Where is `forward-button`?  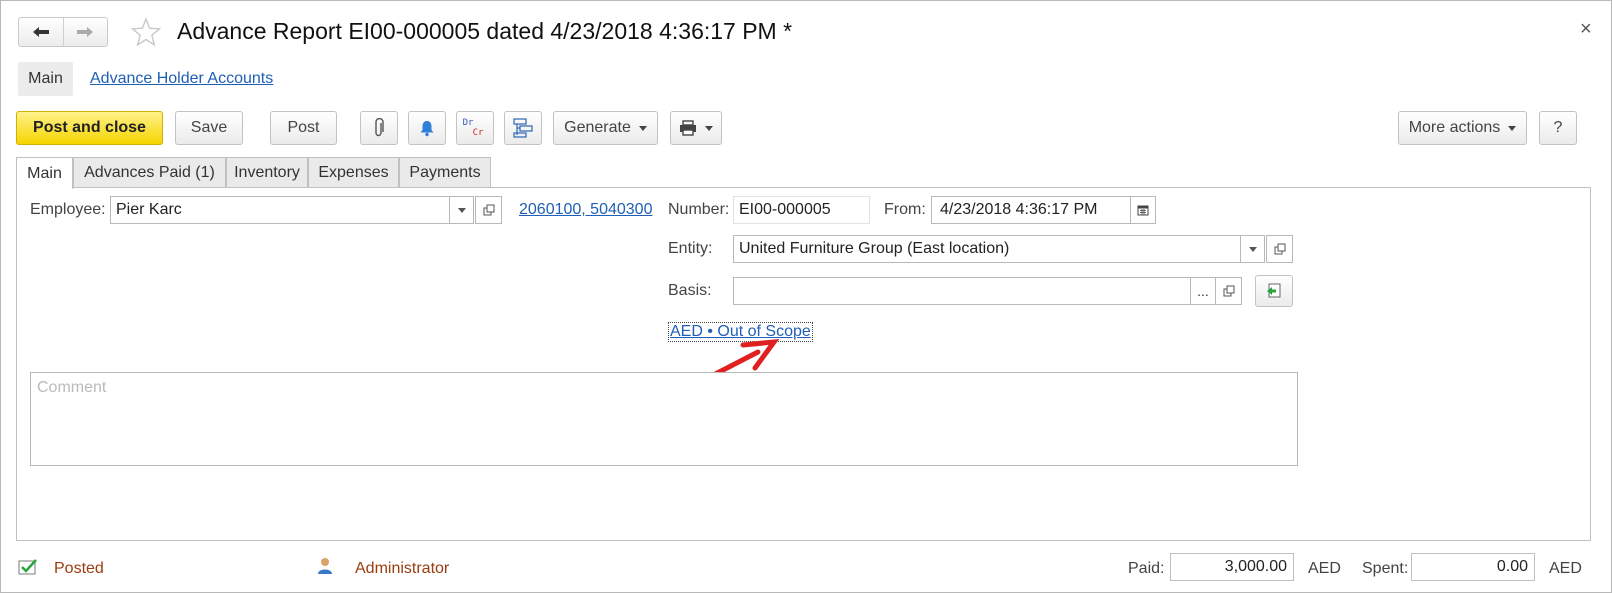 forward-button is located at coordinates (85, 32).